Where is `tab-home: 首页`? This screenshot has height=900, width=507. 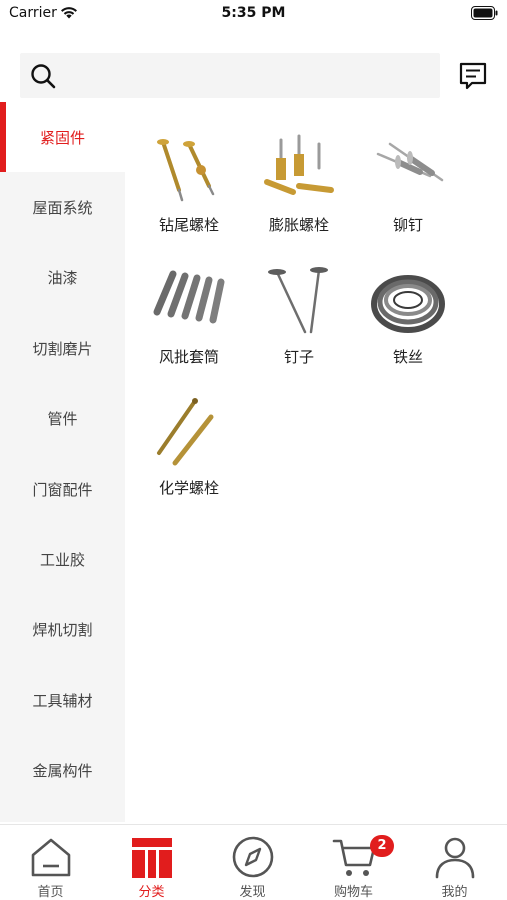
tab-home: 首页 is located at coordinates (50, 862).